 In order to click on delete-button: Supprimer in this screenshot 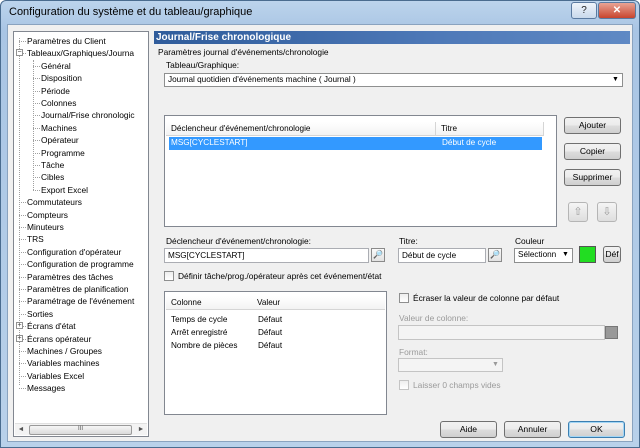, I will do `click(592, 177)`.